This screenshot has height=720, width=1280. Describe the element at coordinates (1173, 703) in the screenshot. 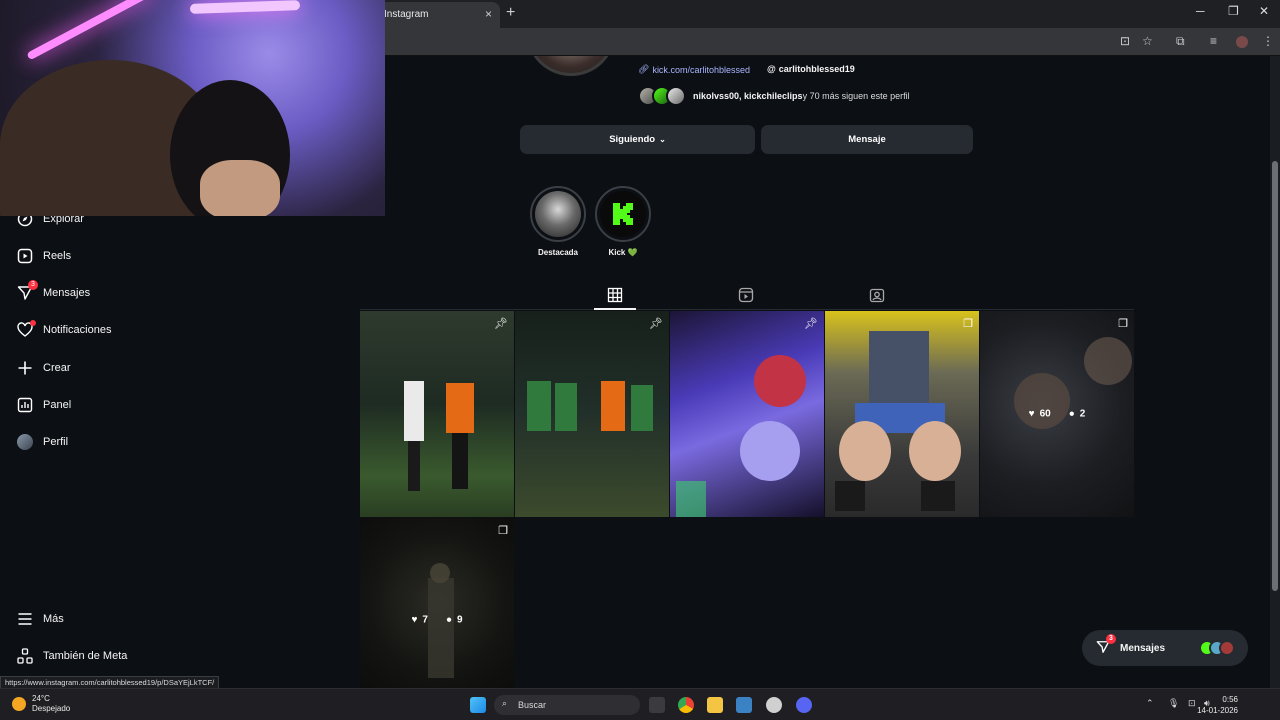

I see `microphone-icon: 🎙︎` at that location.